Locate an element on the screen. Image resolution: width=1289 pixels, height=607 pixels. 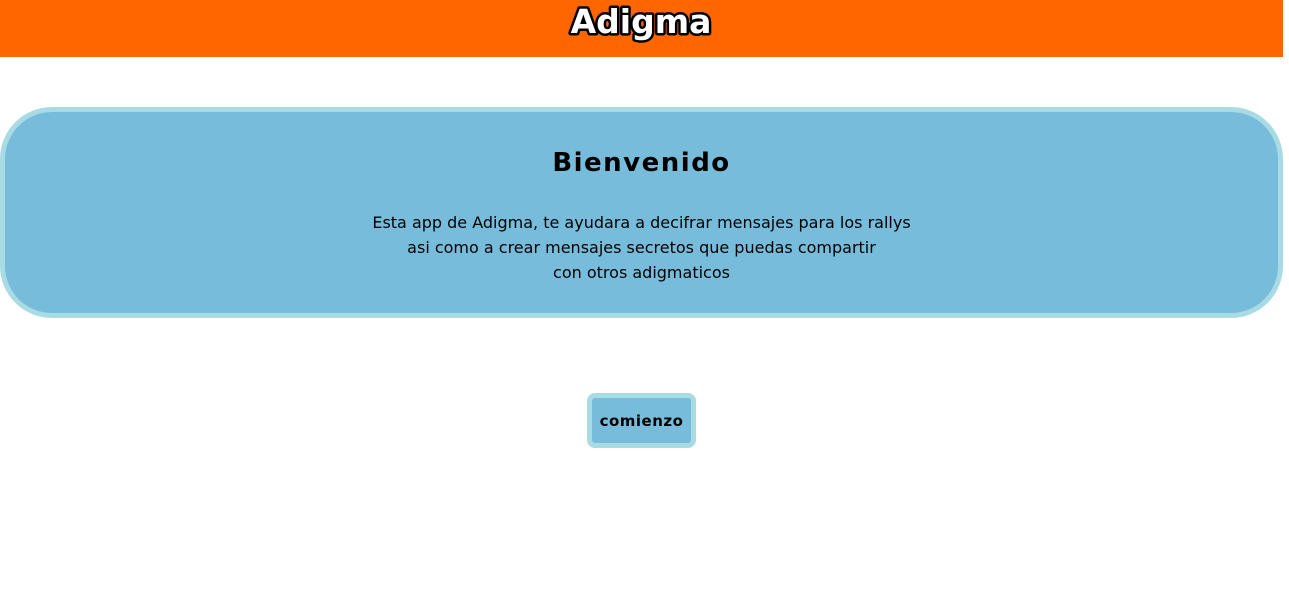
start-button: comienzo is located at coordinates (641, 420).